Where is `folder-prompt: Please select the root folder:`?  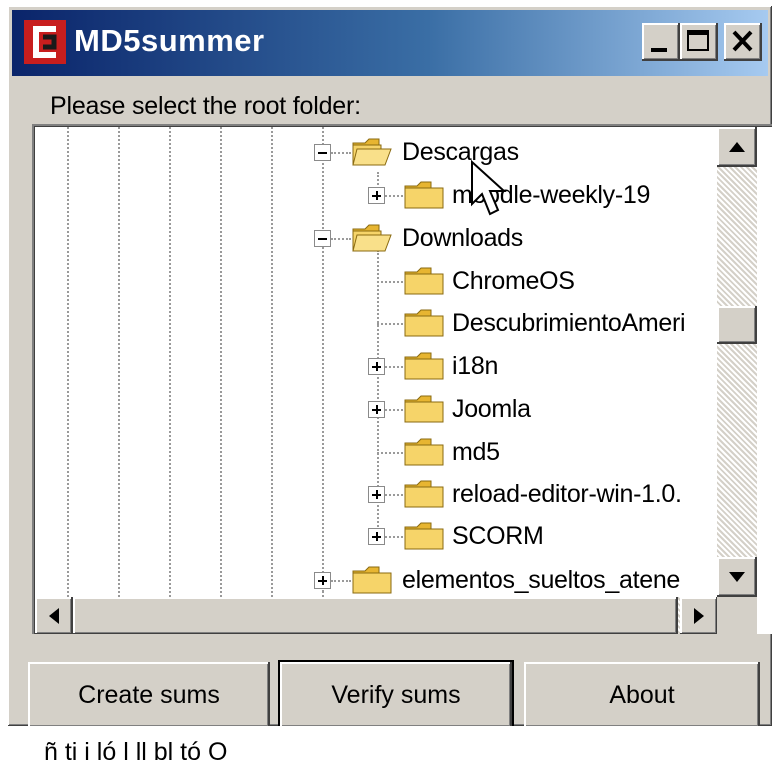
folder-prompt: Please select the root folder: is located at coordinates (205, 106).